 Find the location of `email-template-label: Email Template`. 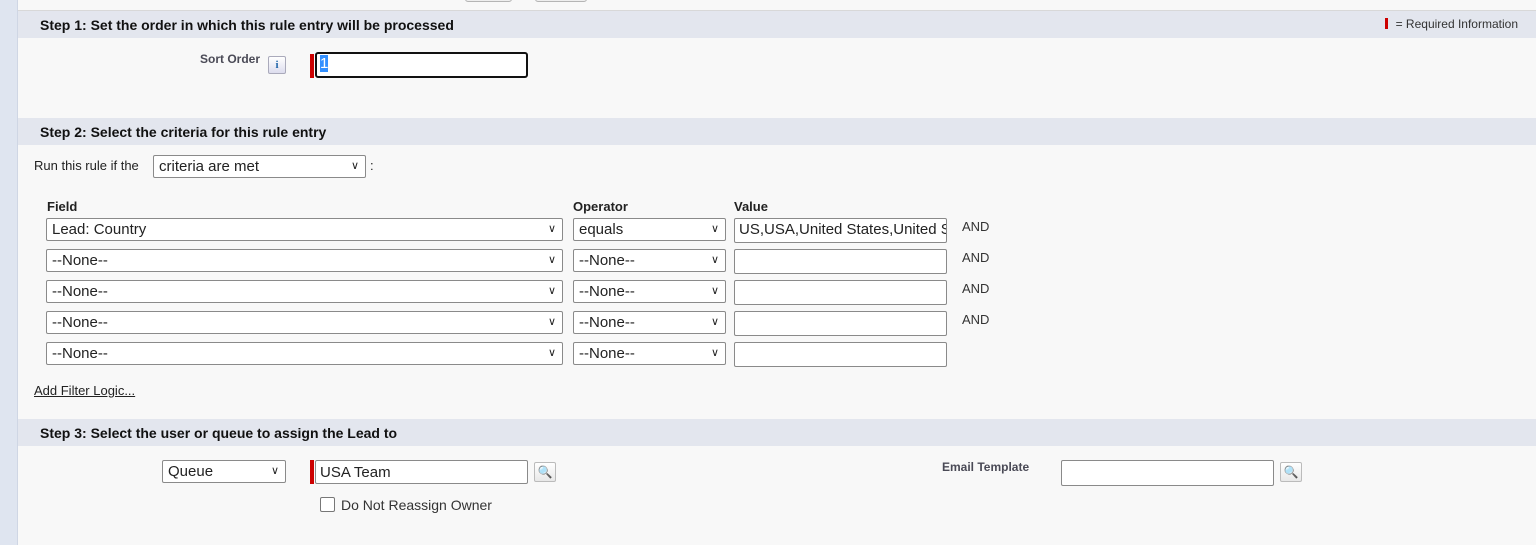

email-template-label: Email Template is located at coordinates (985, 467).